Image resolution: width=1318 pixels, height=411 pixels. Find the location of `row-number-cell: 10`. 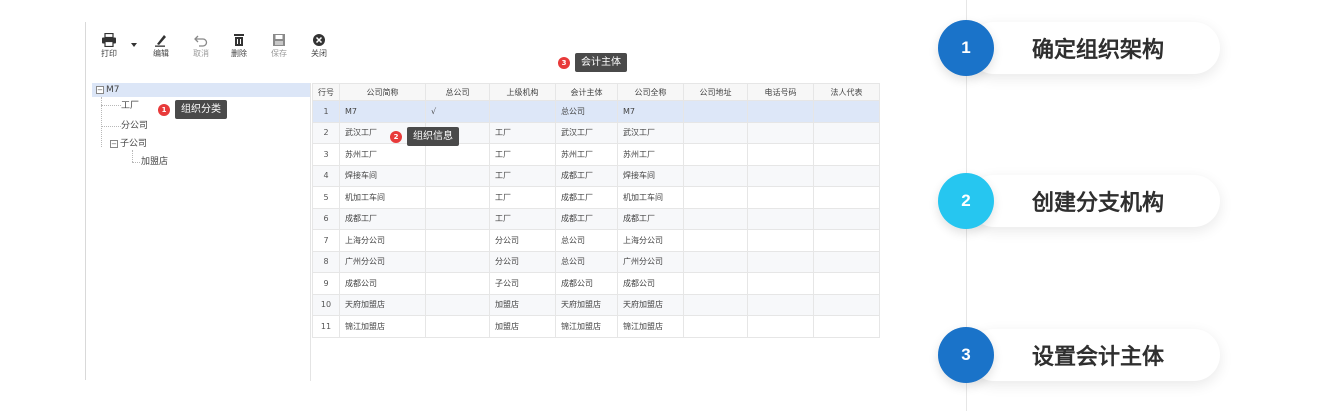

row-number-cell: 10 is located at coordinates (326, 304).